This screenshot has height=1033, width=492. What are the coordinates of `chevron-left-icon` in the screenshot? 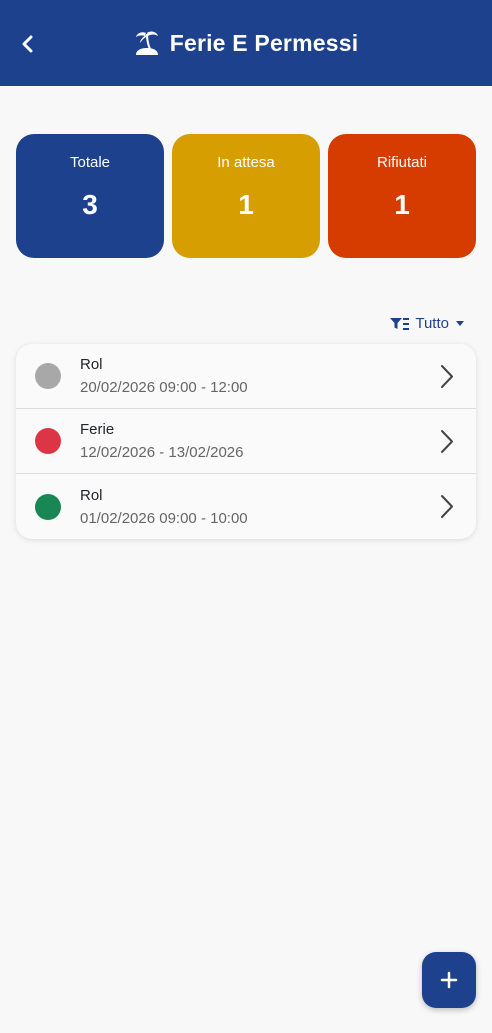 It's located at (27, 44).